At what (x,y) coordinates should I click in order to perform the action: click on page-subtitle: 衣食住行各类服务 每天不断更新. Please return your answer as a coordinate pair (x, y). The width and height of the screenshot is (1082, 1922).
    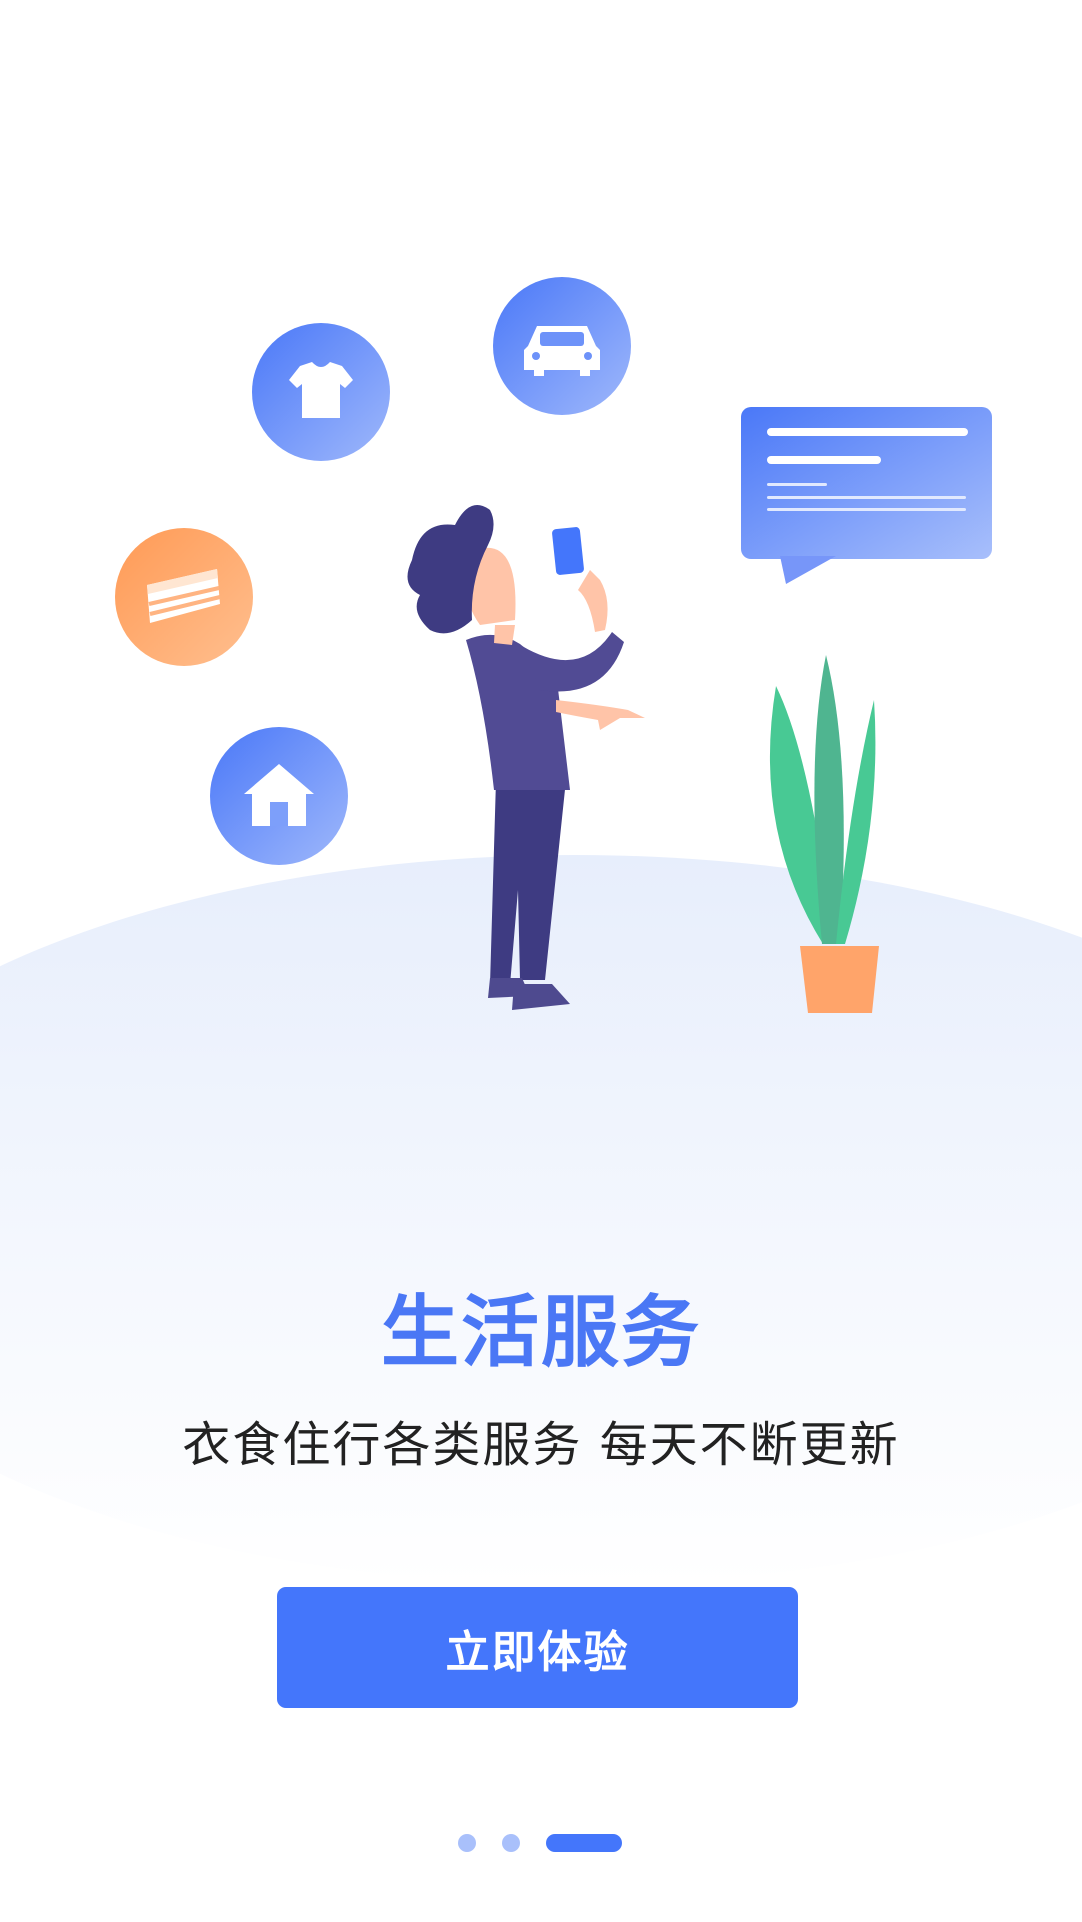
    Looking at the image, I should click on (541, 1445).